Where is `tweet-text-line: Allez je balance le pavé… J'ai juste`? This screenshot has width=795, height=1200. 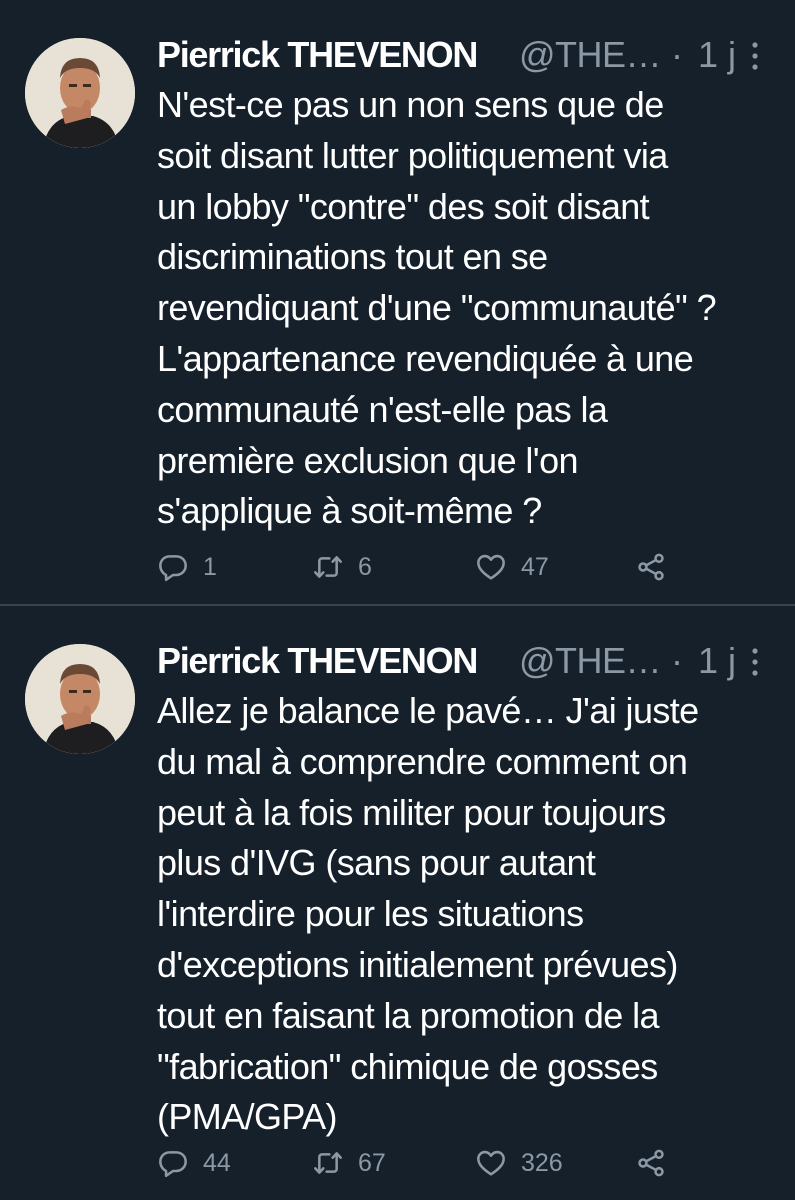
tweet-text-line: Allez je balance le pavé… J'ai juste is located at coordinates (428, 710).